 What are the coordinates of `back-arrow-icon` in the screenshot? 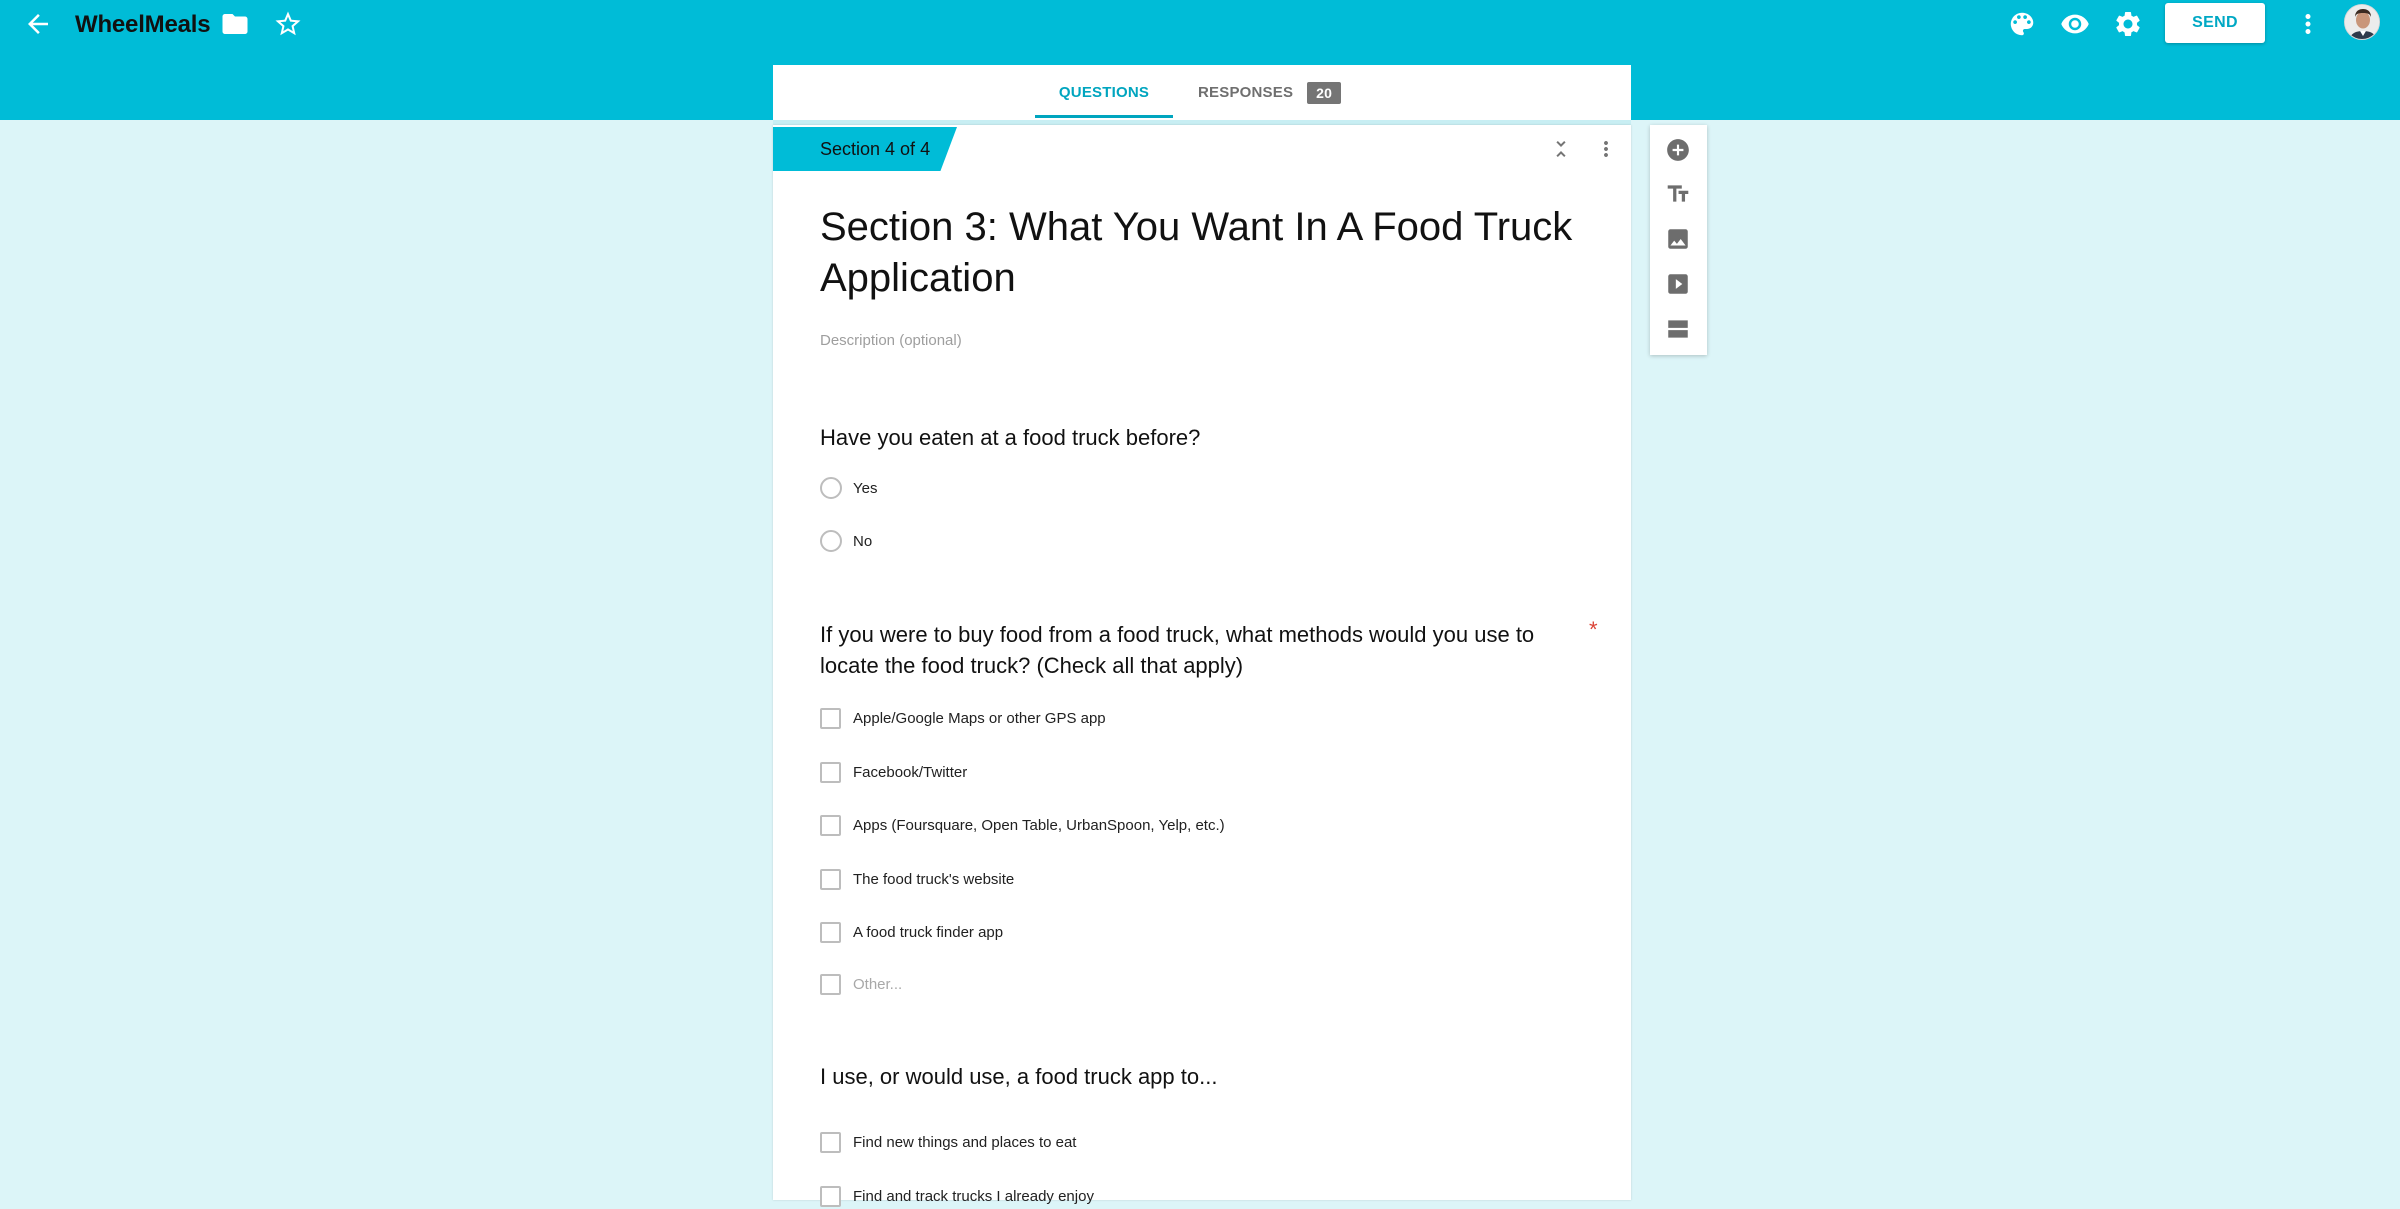 It's located at (38, 24).